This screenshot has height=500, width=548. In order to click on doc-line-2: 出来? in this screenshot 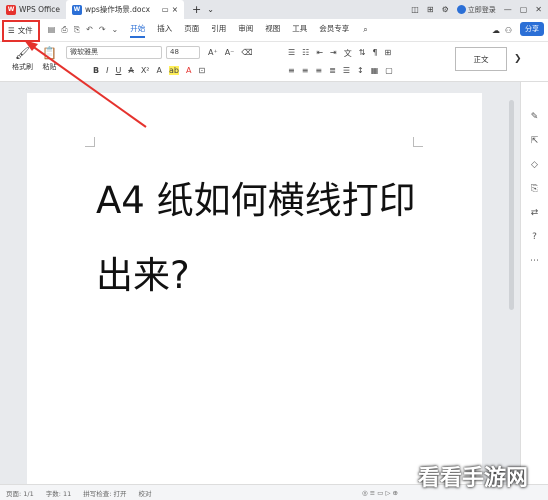, I will do `click(143, 275)`.